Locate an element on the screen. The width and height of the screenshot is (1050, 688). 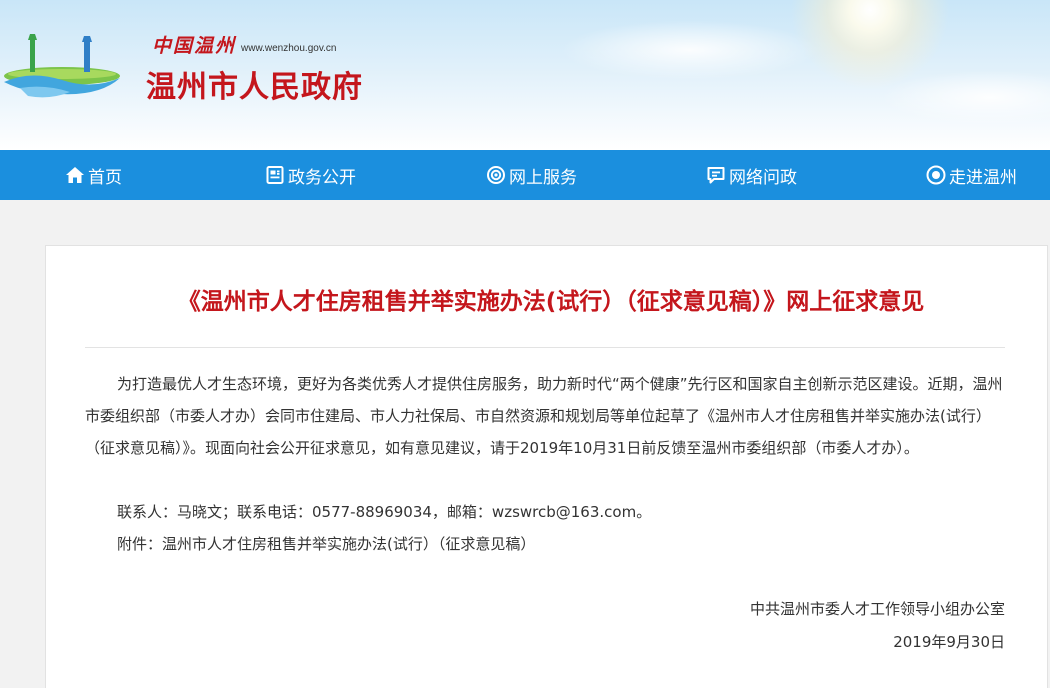
article-title: 《温州市人才住房租售并举实施办法(试行）（征求意见稿）》网上征求意见 is located at coordinates (551, 302).